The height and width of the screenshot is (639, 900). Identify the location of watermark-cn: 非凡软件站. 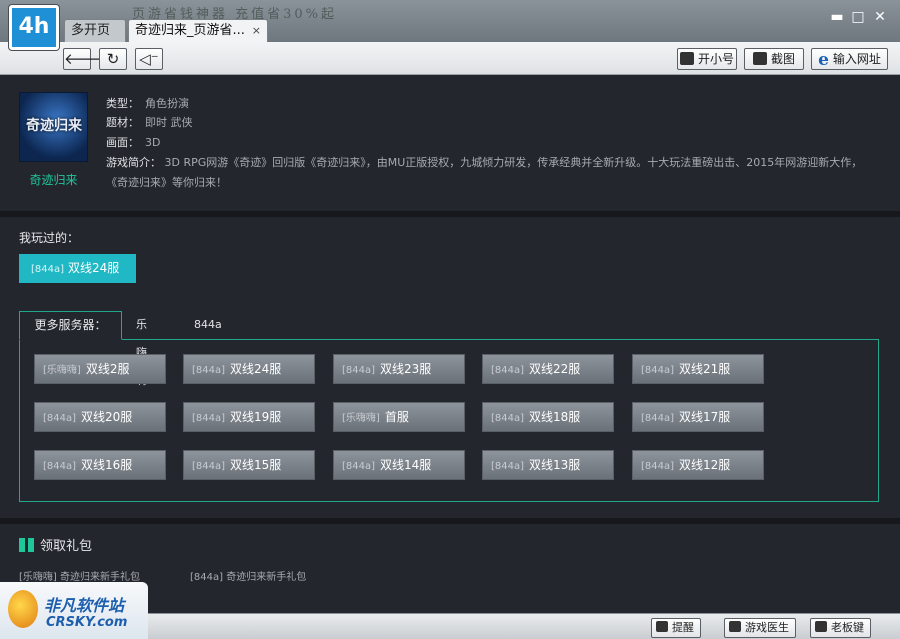
(84, 605).